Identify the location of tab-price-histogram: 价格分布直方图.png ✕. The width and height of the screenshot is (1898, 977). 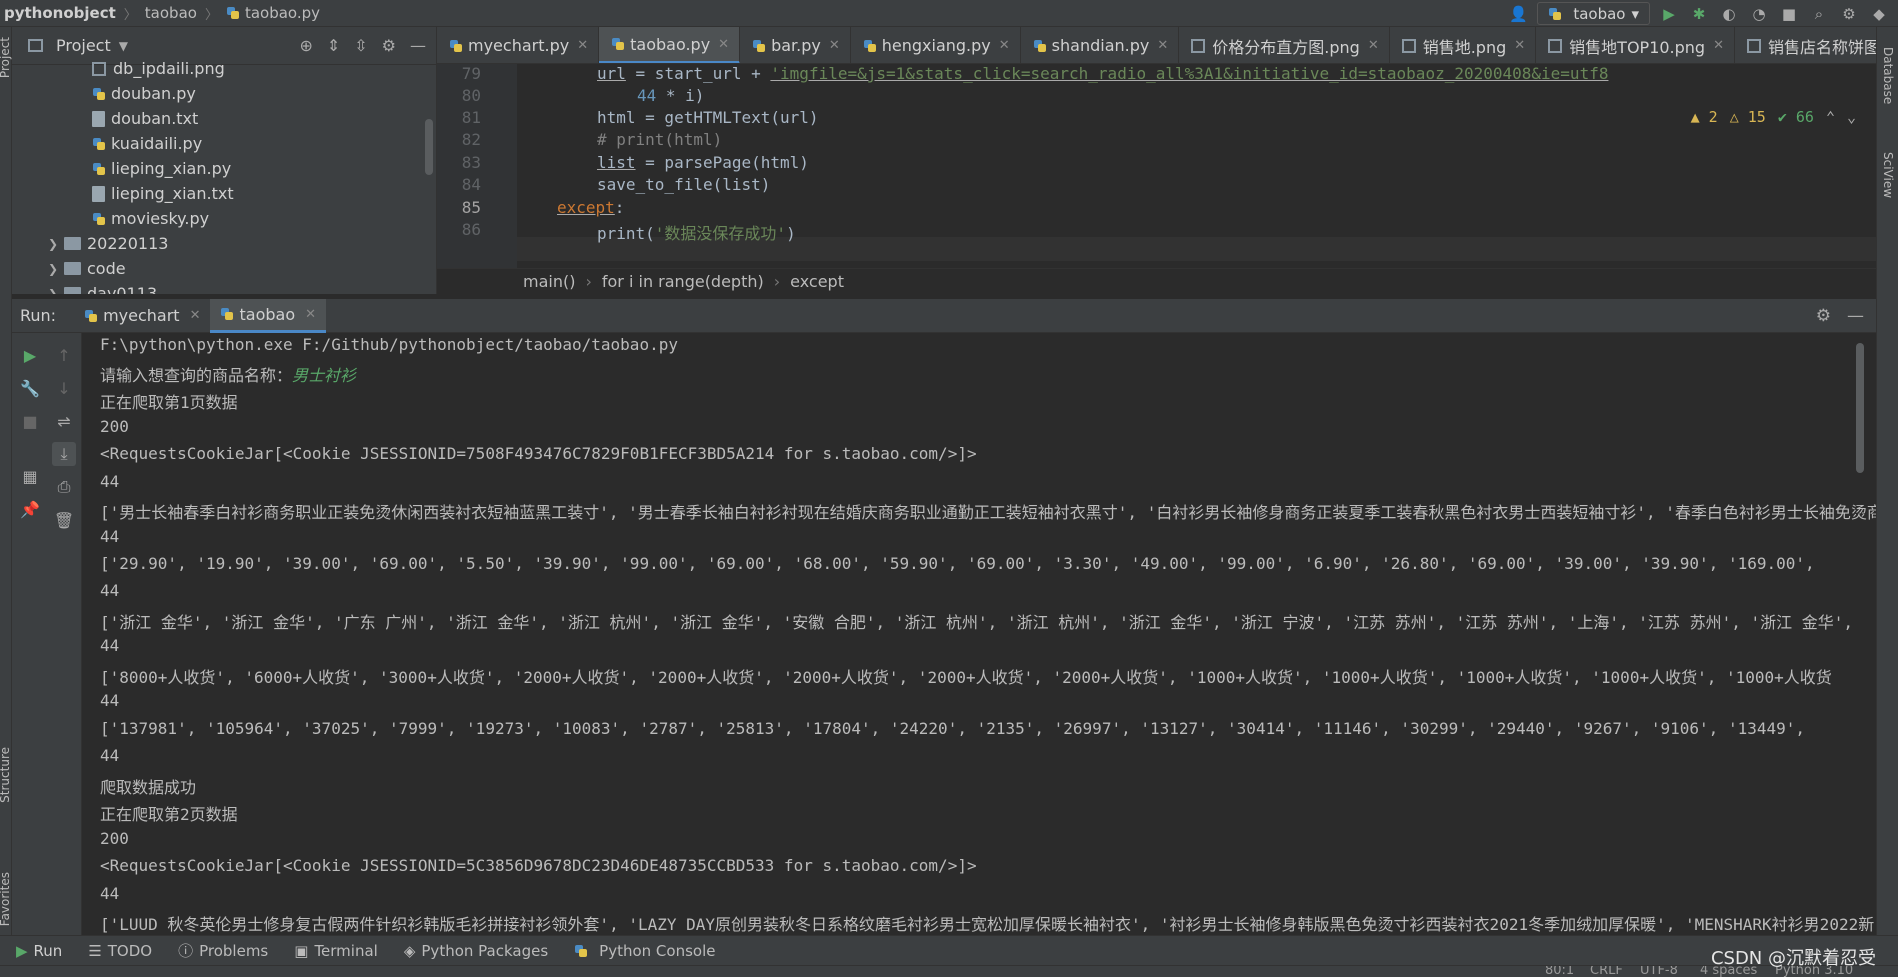
(1284, 45).